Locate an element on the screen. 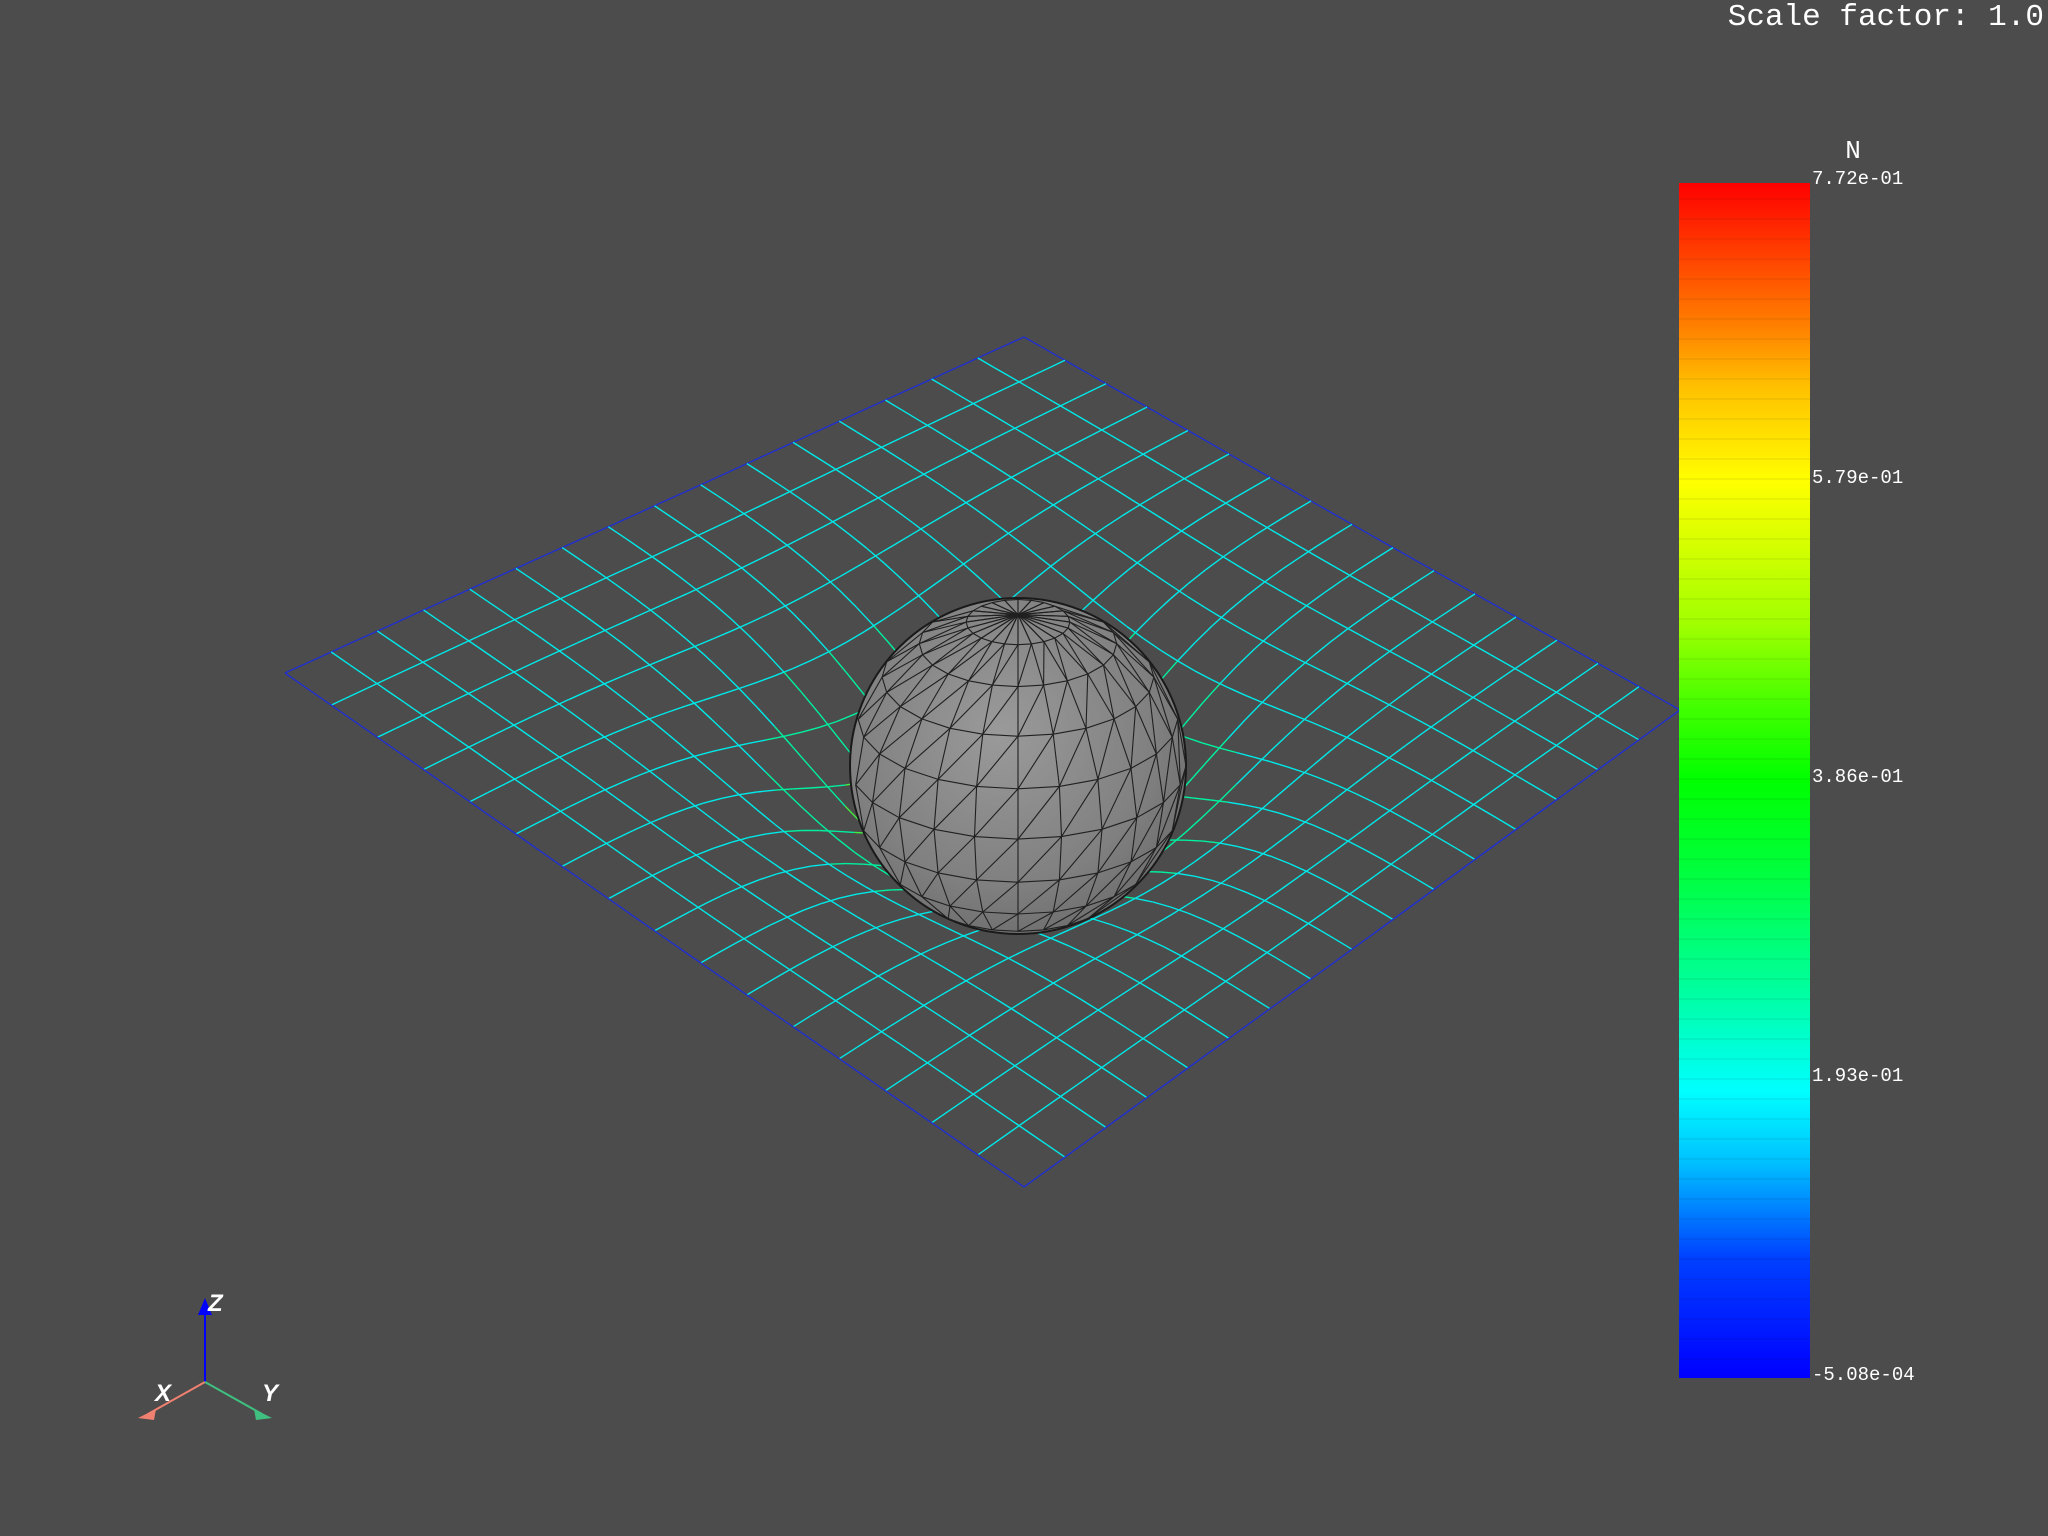  scale-factor-label: Scale factor: 1.0 is located at coordinates (1885, 17).